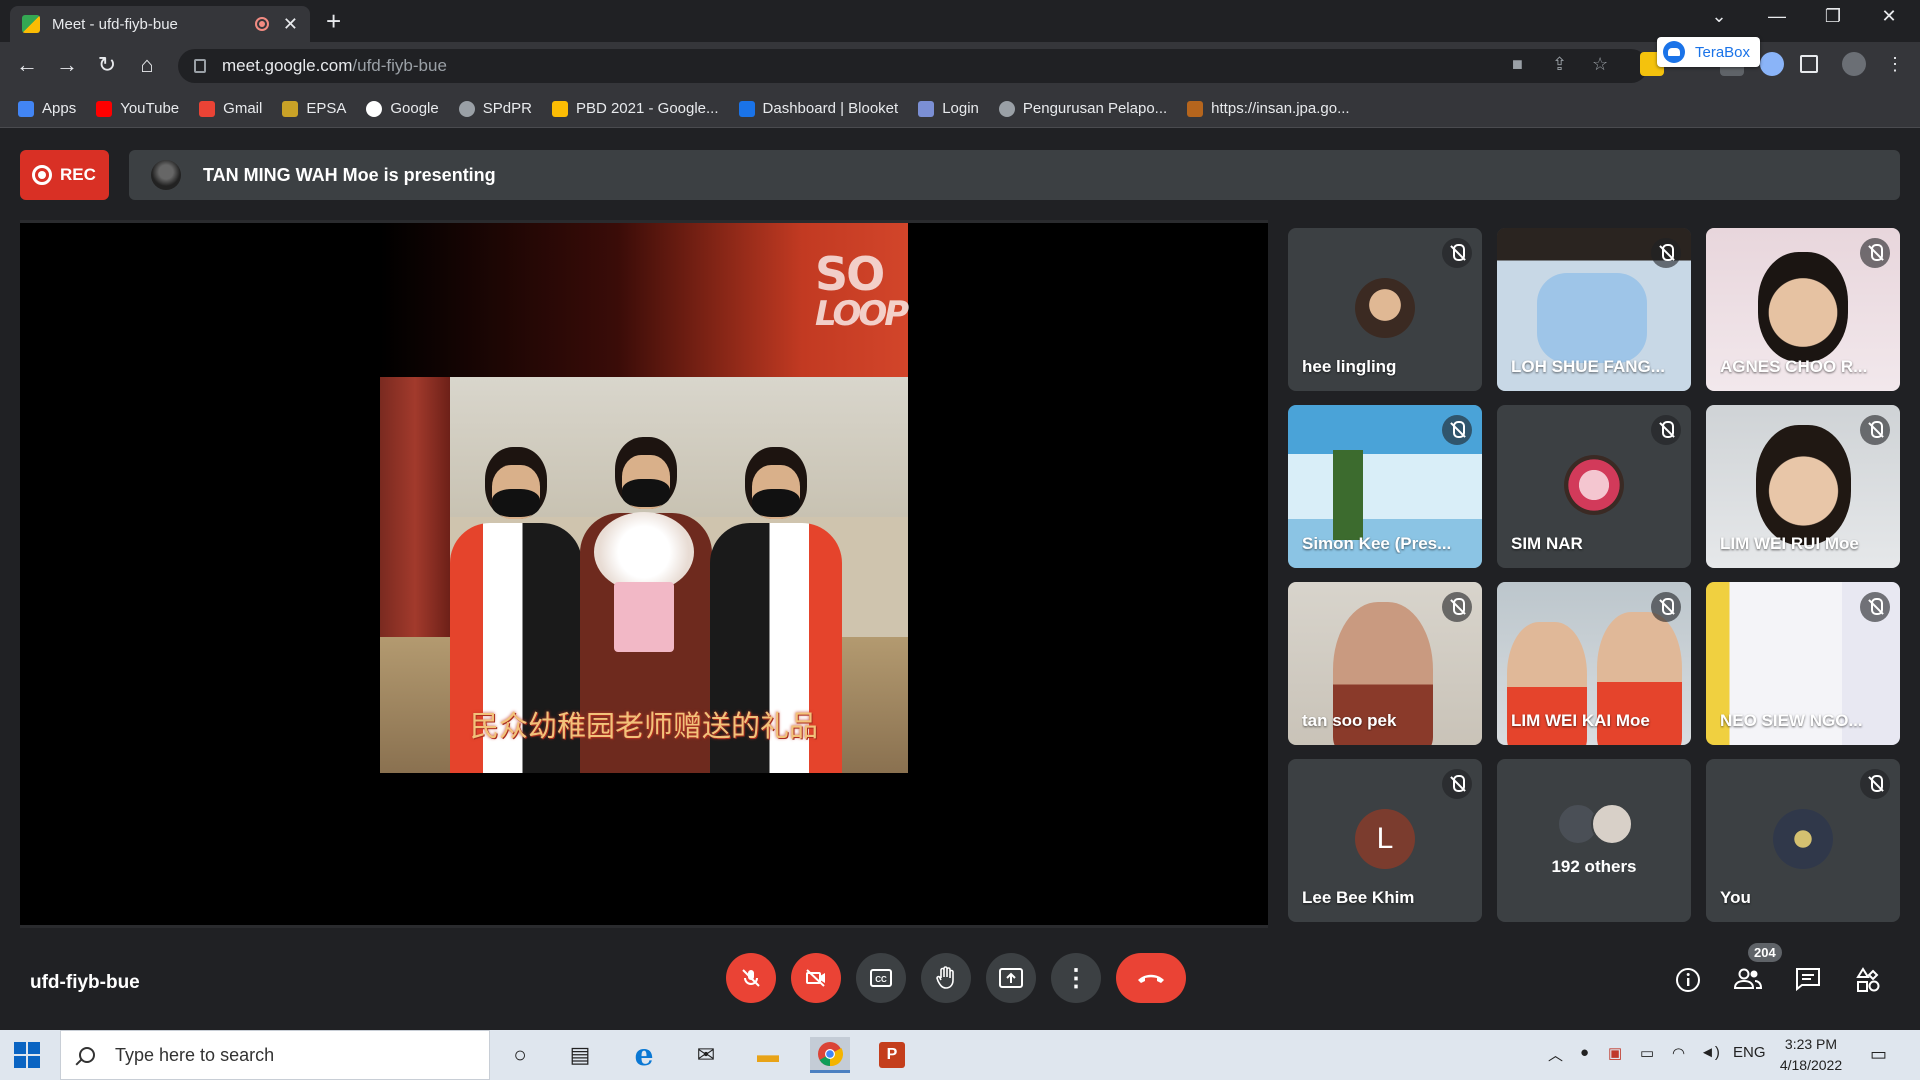  Describe the element at coordinates (1803, 486) in the screenshot. I see `participant-tile: LIM WEI RUI Moe` at that location.